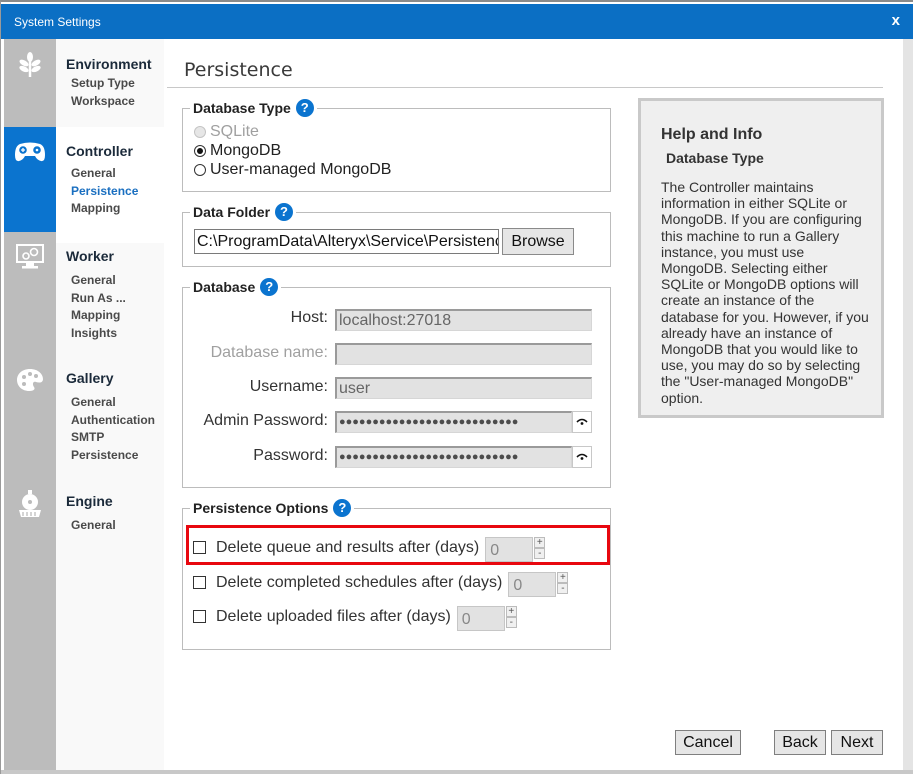 The image size is (913, 774). What do you see at coordinates (117, 403) in the screenshot?
I see `nav-item-gallery-general: General` at bounding box center [117, 403].